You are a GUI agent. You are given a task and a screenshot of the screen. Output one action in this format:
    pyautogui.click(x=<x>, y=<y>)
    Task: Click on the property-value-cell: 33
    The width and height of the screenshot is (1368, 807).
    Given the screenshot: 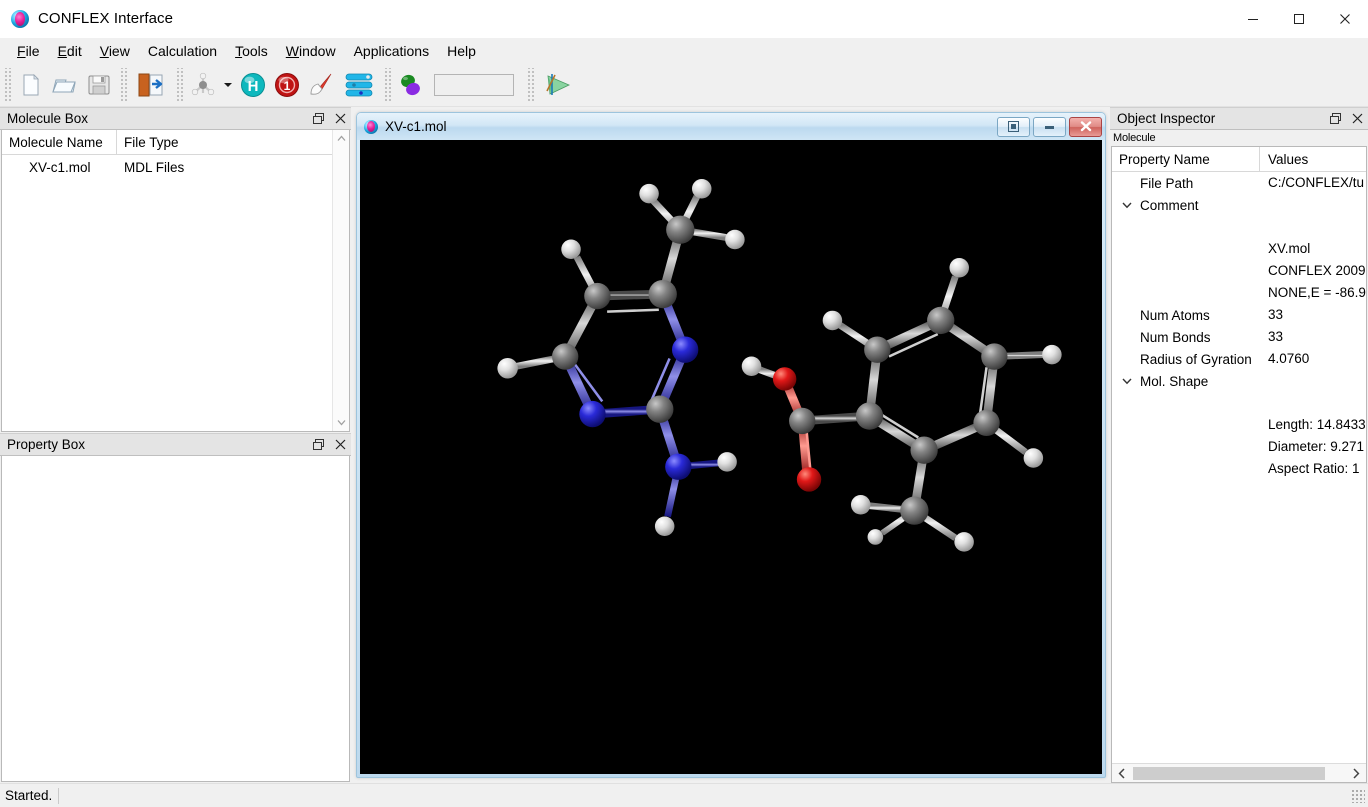 What is the action you would take?
    pyautogui.click(x=1276, y=336)
    